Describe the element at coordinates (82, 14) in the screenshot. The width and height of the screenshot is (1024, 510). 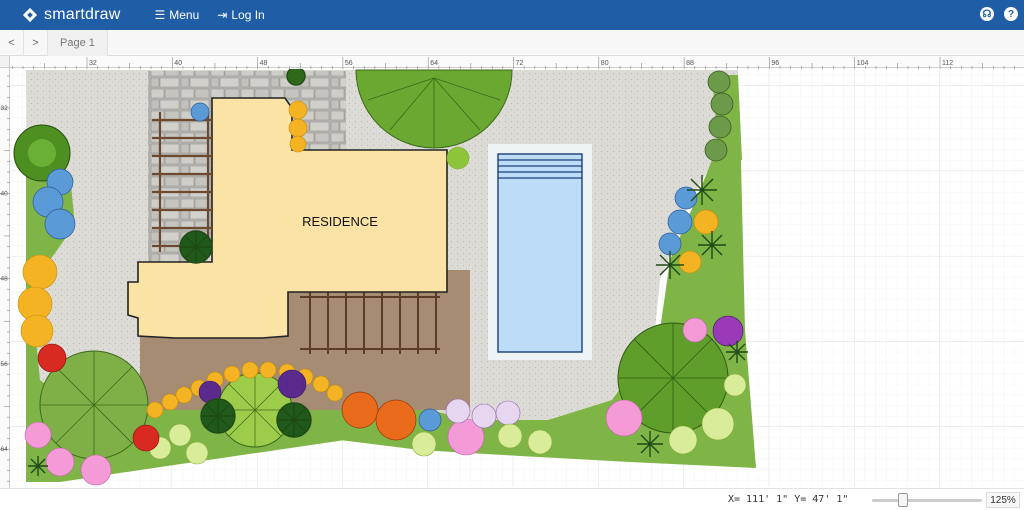
I see `brand-name: smartdraw` at that location.